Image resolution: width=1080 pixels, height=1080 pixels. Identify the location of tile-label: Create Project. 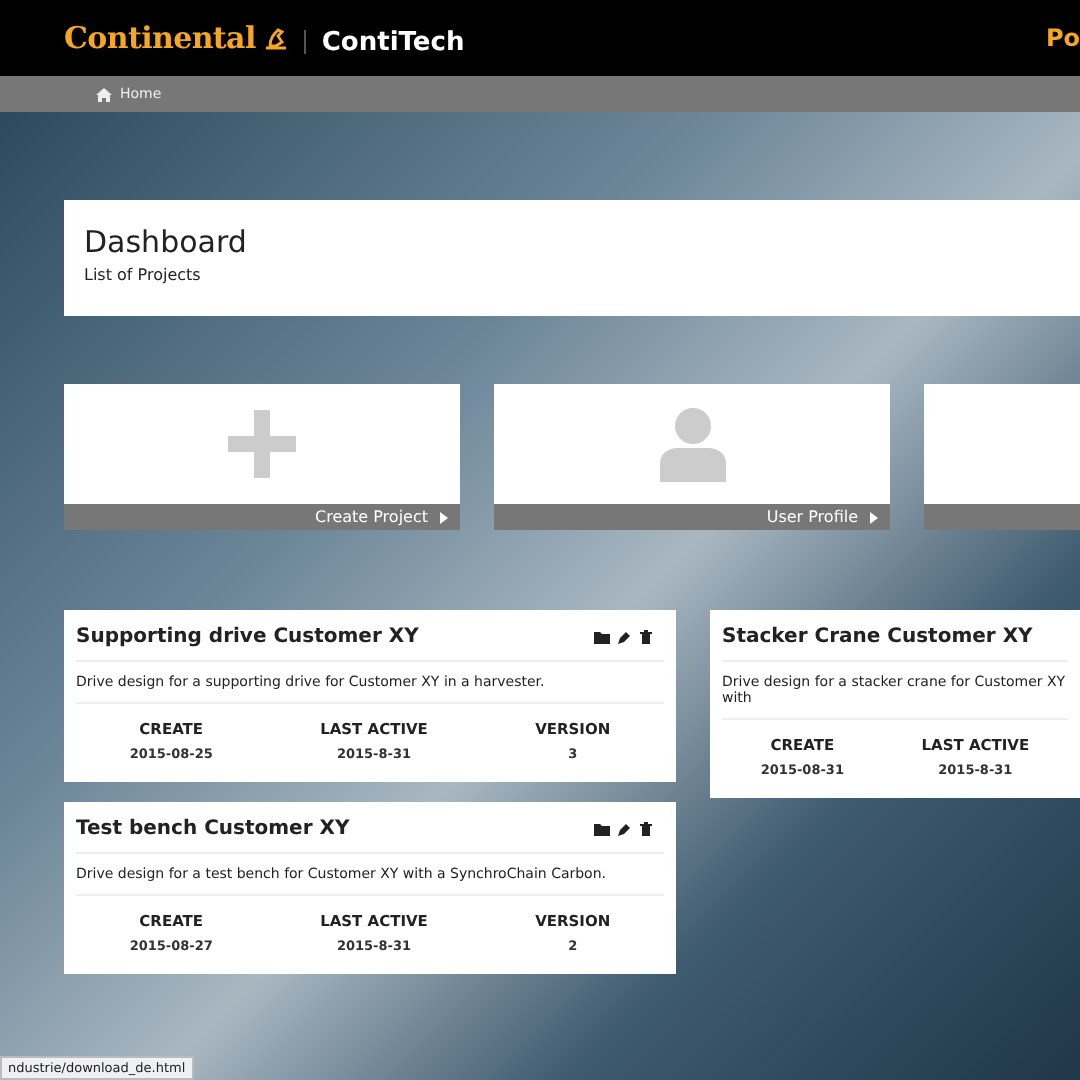
(371, 517).